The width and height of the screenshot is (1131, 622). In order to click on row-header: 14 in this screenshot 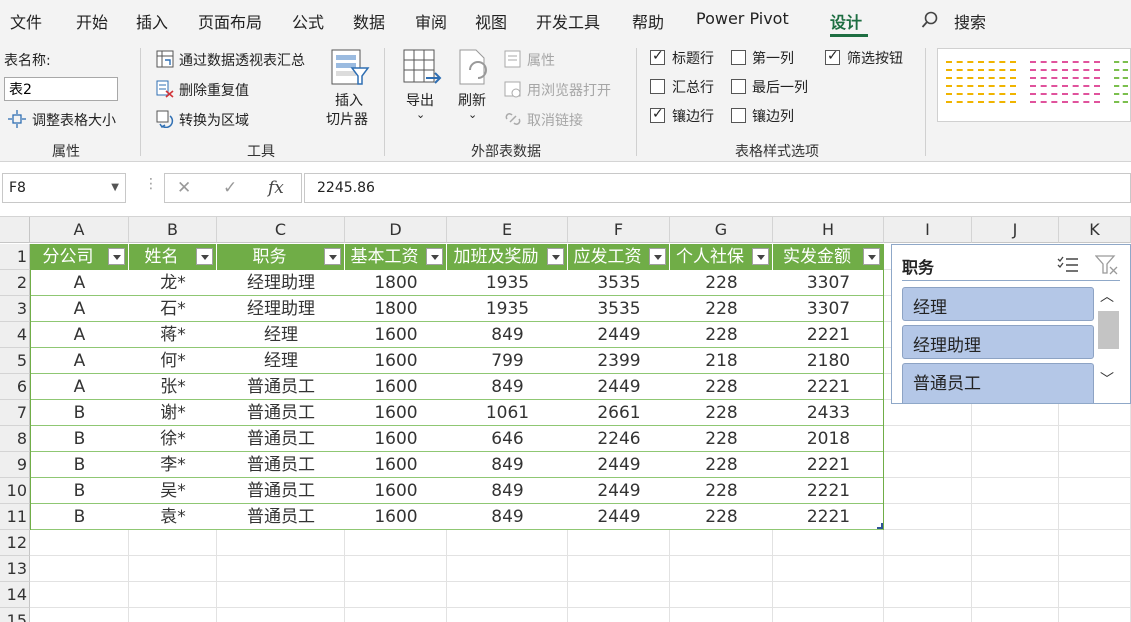, I will do `click(15, 595)`.